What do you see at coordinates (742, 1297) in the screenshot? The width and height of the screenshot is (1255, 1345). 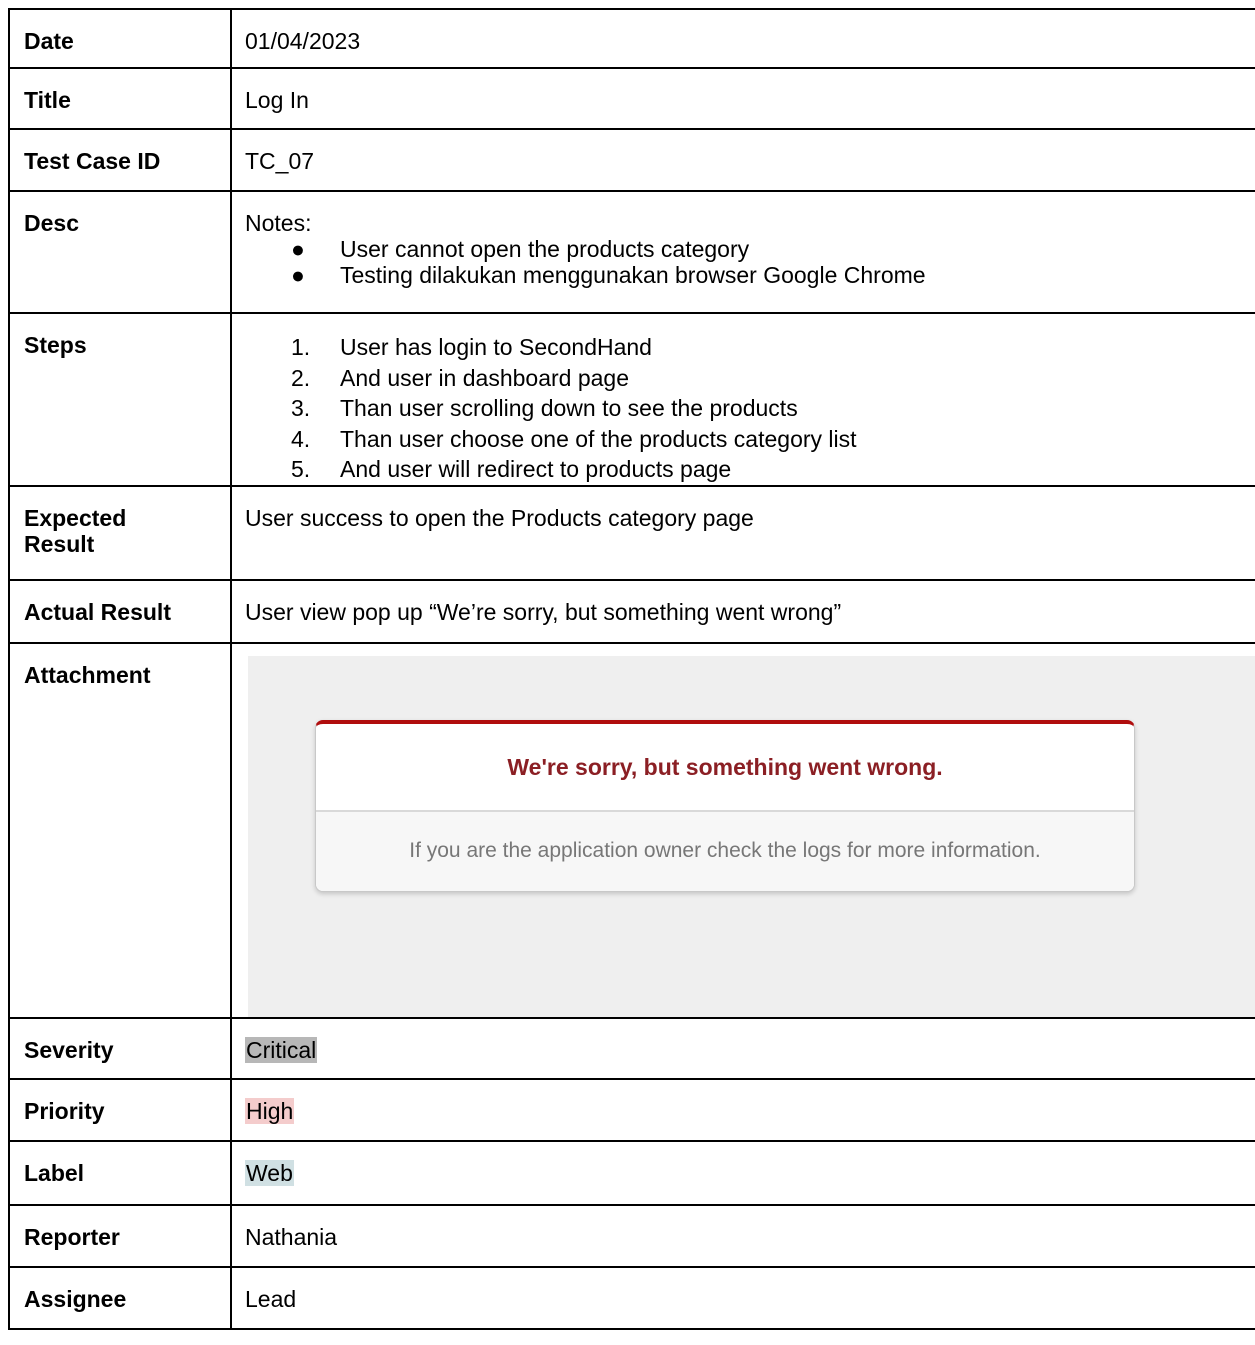 I see `value-assignee: Lead` at bounding box center [742, 1297].